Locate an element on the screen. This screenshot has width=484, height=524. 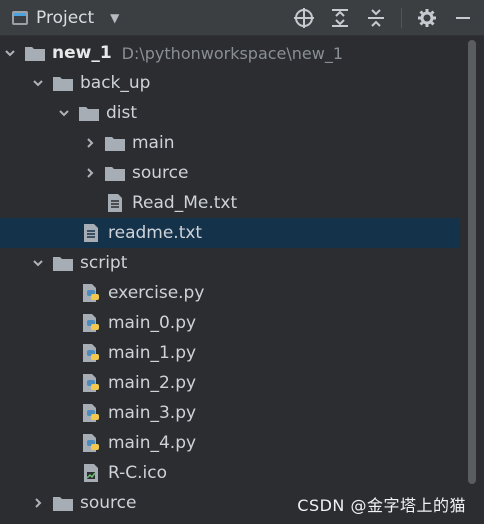
tree-label-main-0: main_0.py is located at coordinates (152, 323).